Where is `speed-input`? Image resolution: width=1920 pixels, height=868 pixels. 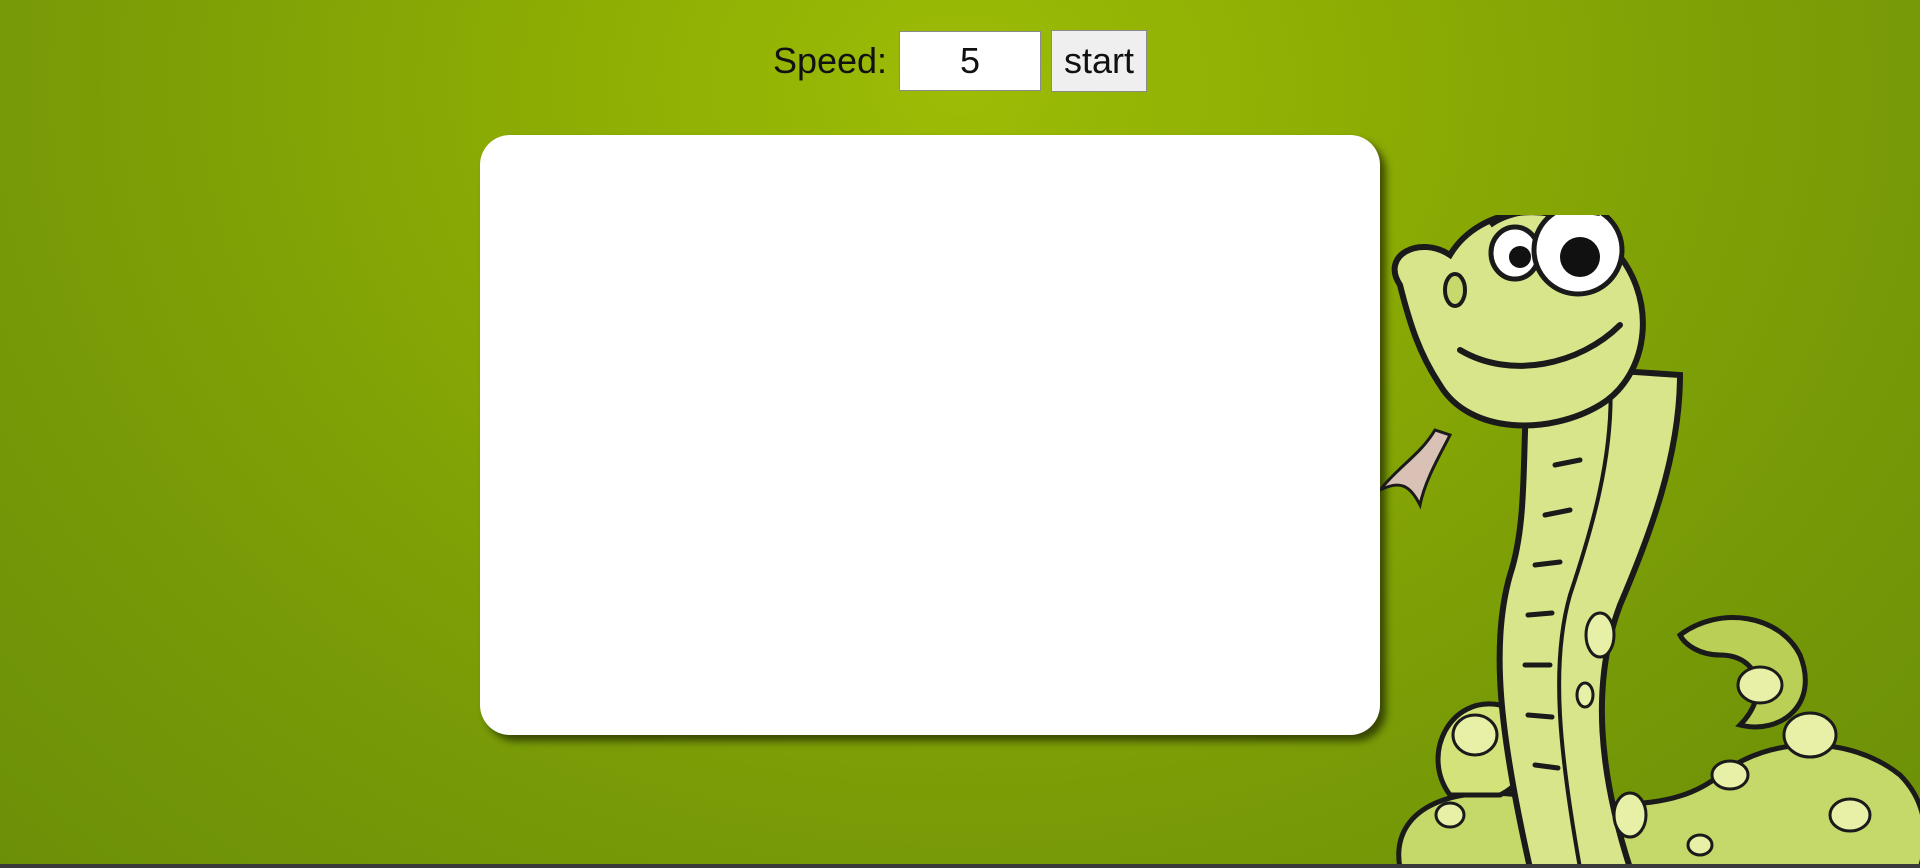 speed-input is located at coordinates (970, 61).